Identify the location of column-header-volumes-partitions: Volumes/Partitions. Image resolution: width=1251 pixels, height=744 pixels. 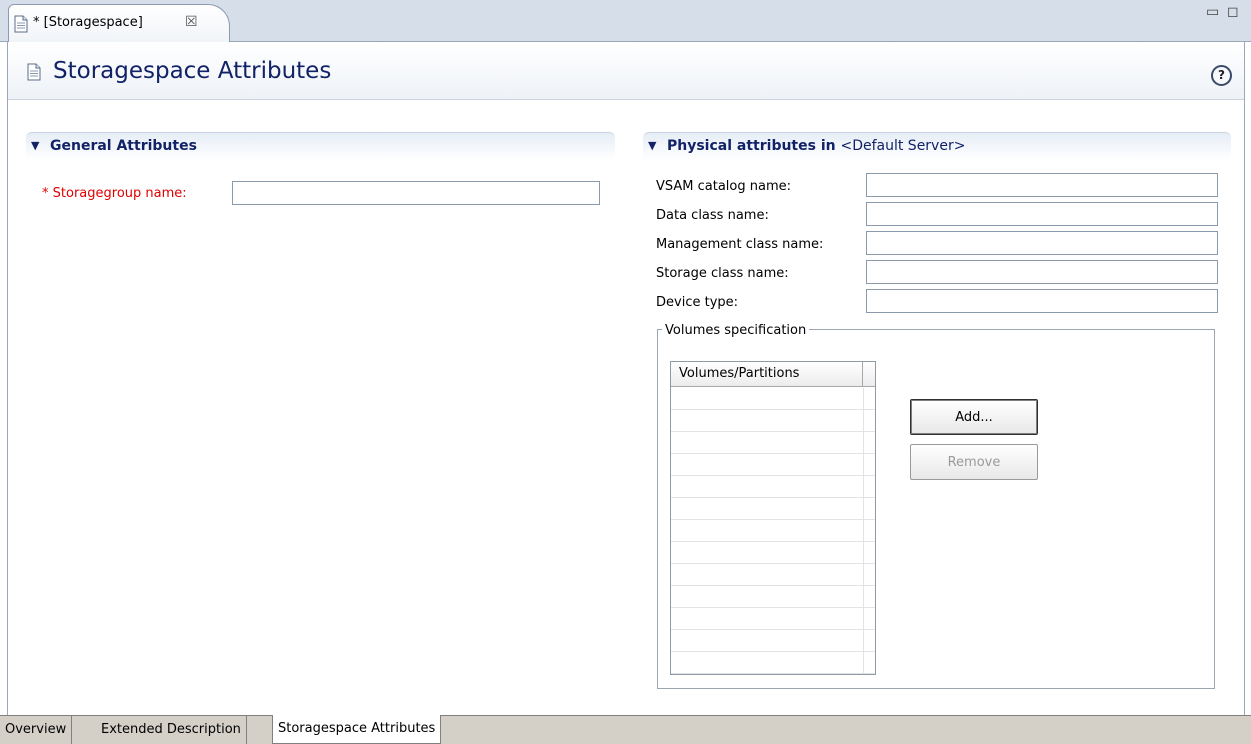
(767, 374).